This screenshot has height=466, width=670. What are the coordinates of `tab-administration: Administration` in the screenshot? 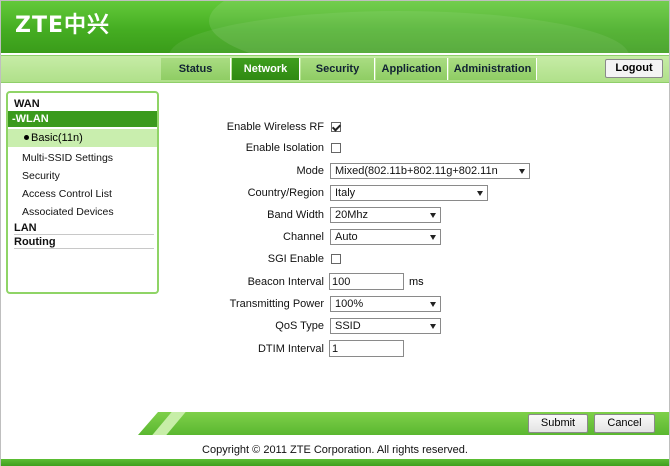 It's located at (493, 69).